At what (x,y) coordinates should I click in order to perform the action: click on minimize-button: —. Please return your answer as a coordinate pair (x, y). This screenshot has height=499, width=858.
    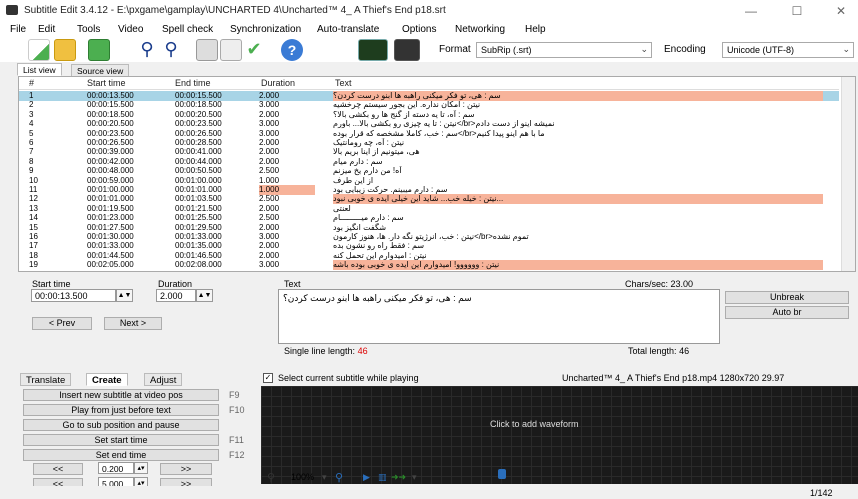
    Looking at the image, I should click on (751, 11).